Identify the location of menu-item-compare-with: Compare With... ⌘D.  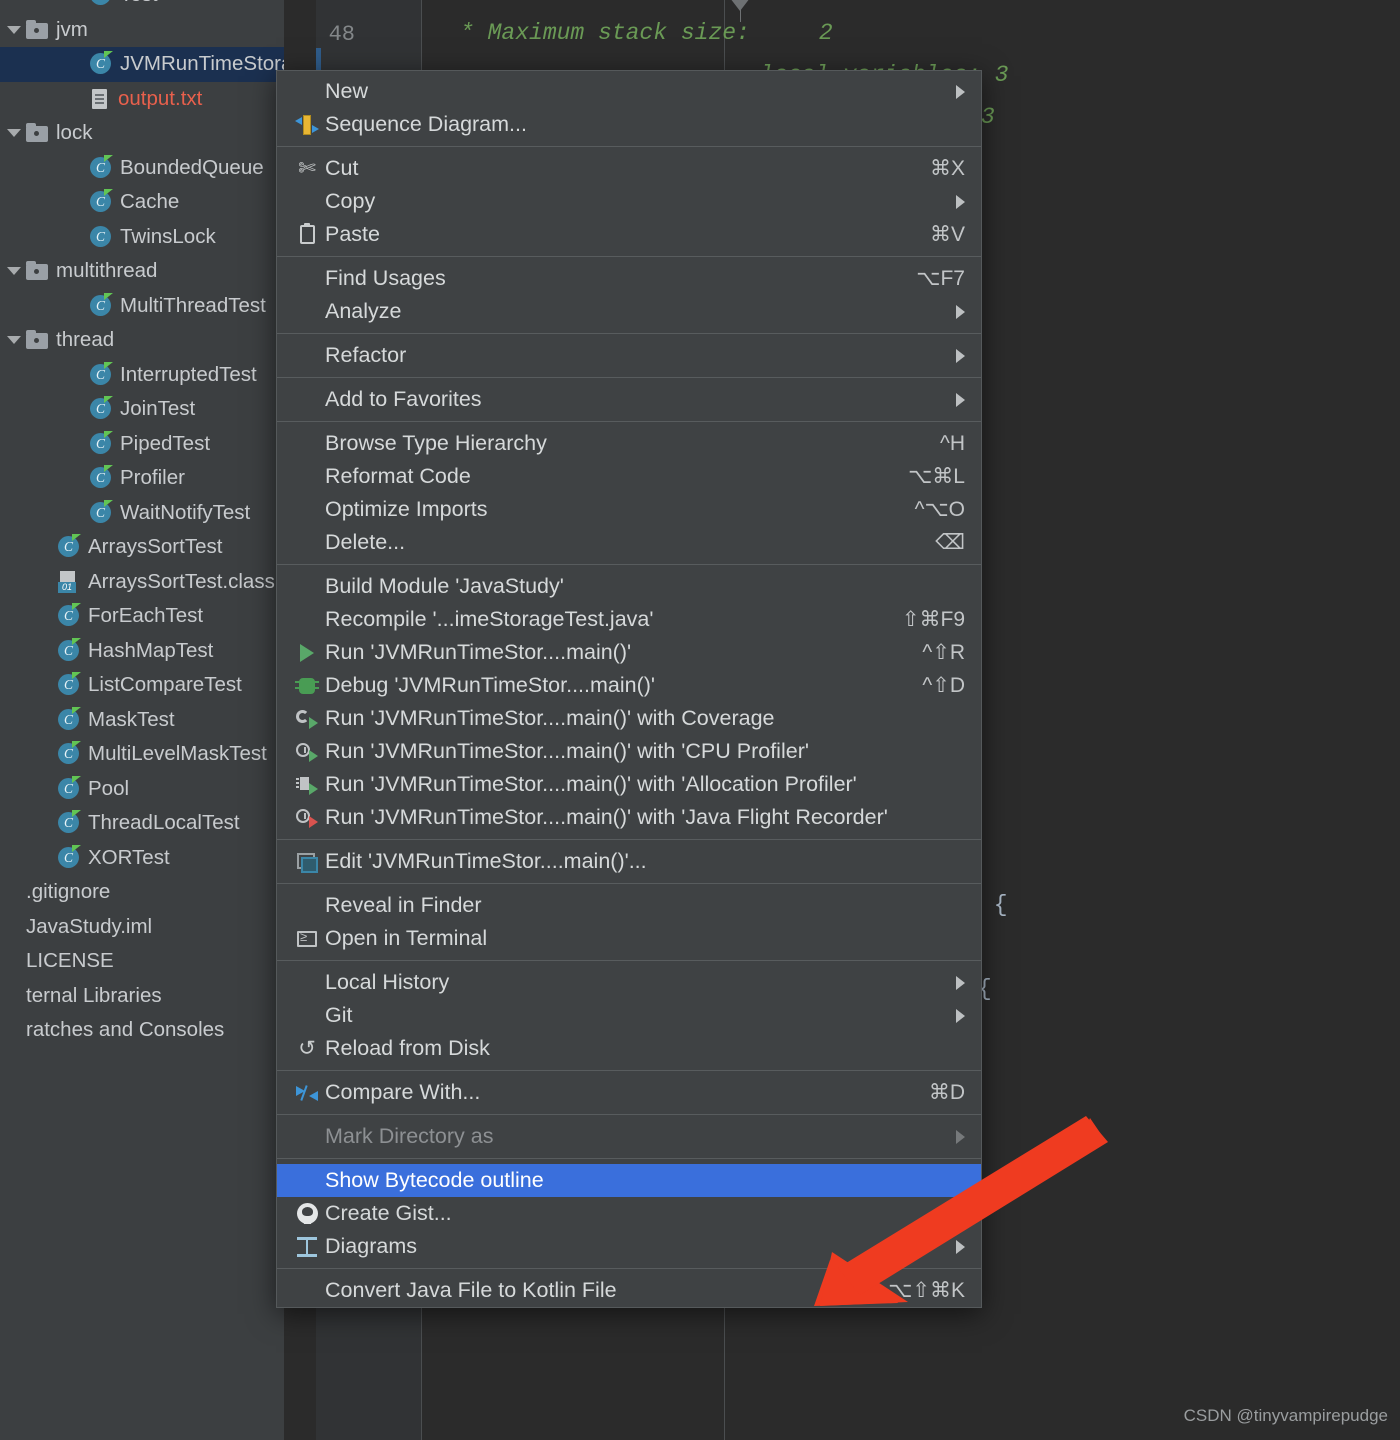
(629, 1092).